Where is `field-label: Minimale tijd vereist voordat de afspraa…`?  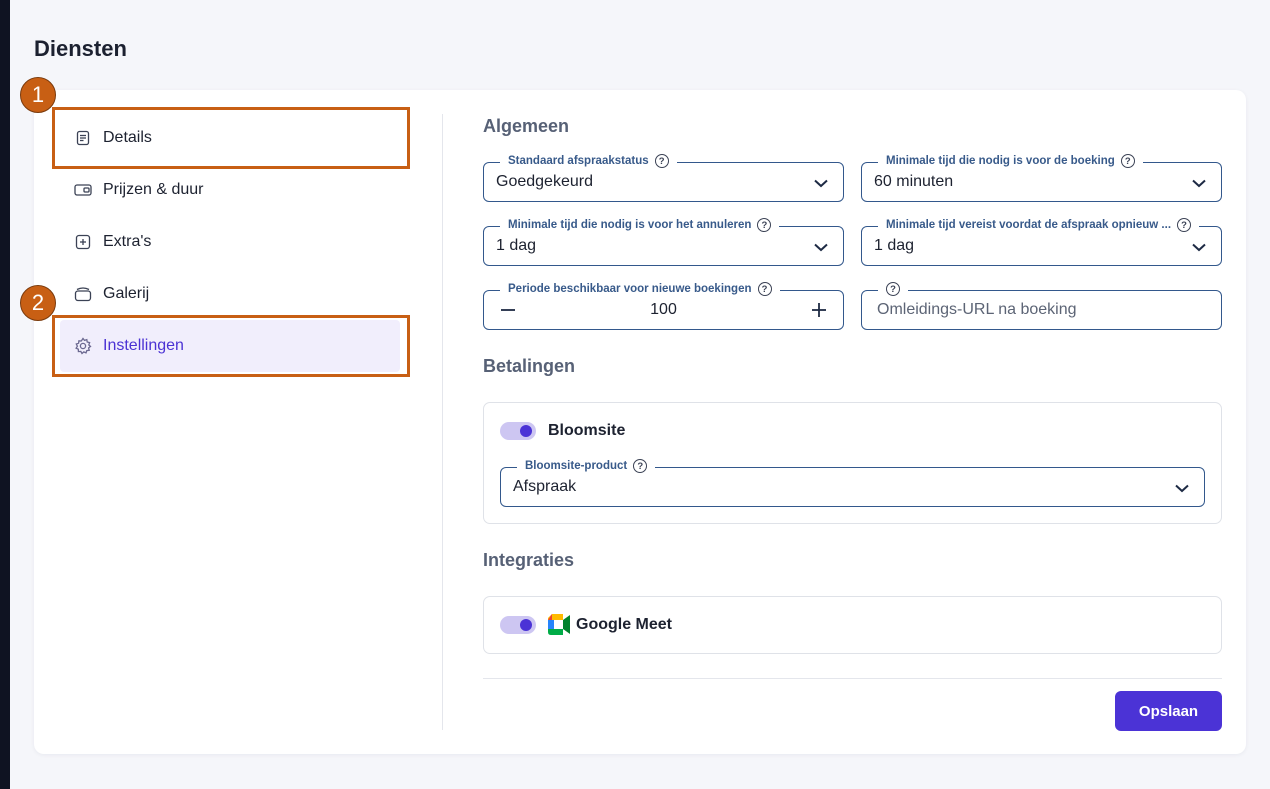 field-label: Minimale tijd vereist voordat de afspraa… is located at coordinates (1039, 225).